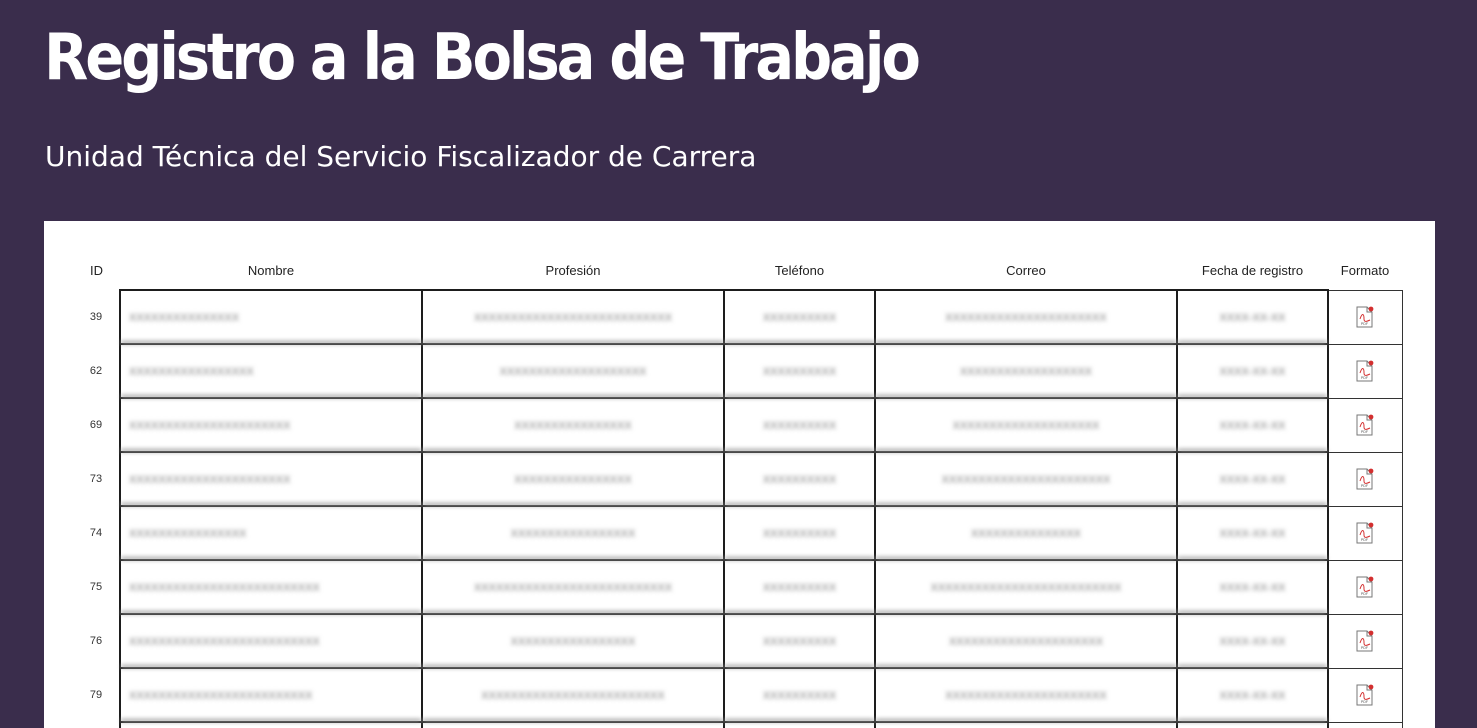 This screenshot has width=1477, height=728. I want to click on cell-nombre: XXXXXXXXXXXXXXXXXXXXXX, so click(271, 479).